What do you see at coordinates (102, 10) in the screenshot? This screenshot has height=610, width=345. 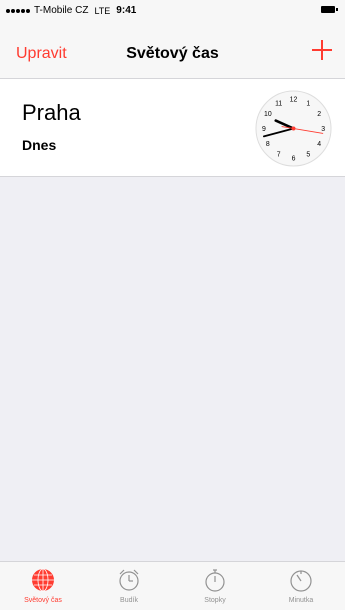 I see `network-type: LTE` at bounding box center [102, 10].